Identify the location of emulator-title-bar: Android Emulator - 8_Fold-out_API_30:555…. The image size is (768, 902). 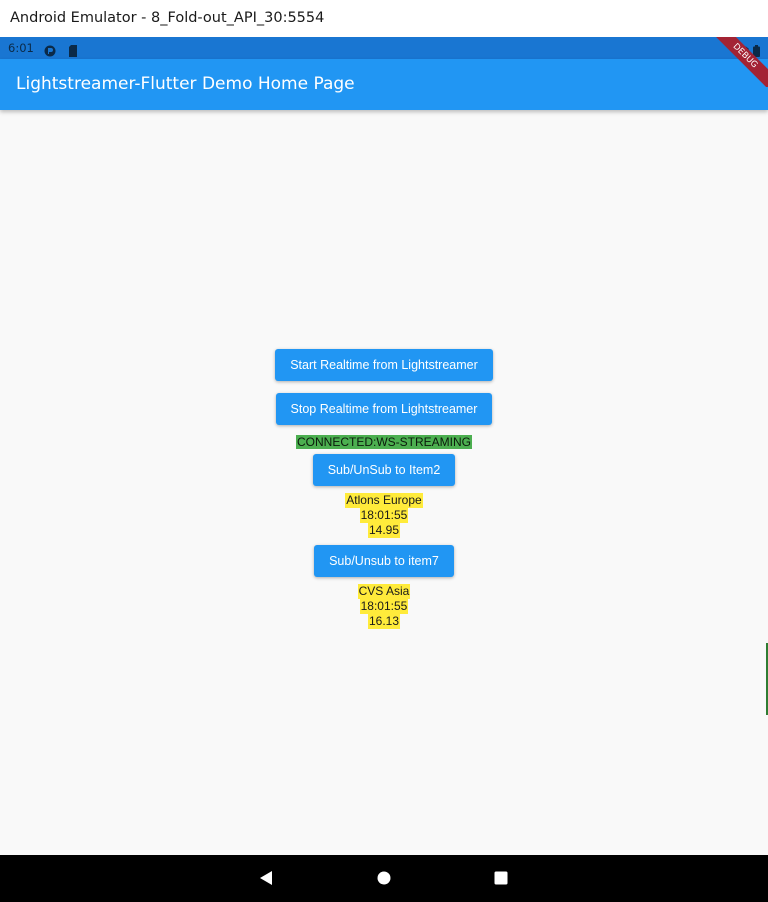
(384, 18).